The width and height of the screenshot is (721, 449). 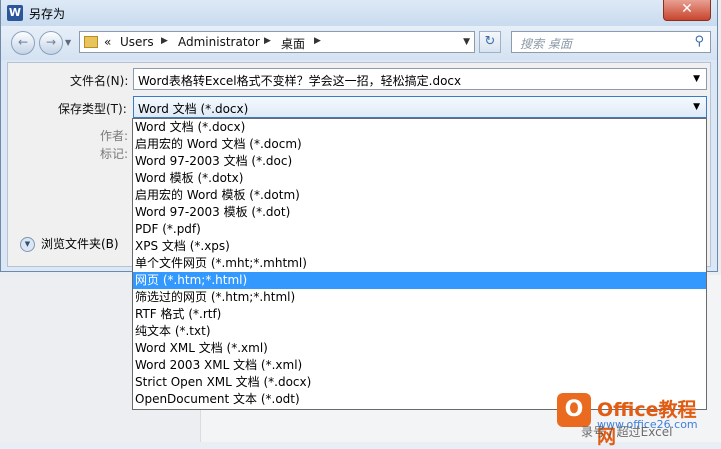 What do you see at coordinates (696, 107) in the screenshot?
I see `save-type-chevron-icon: ▼` at bounding box center [696, 107].